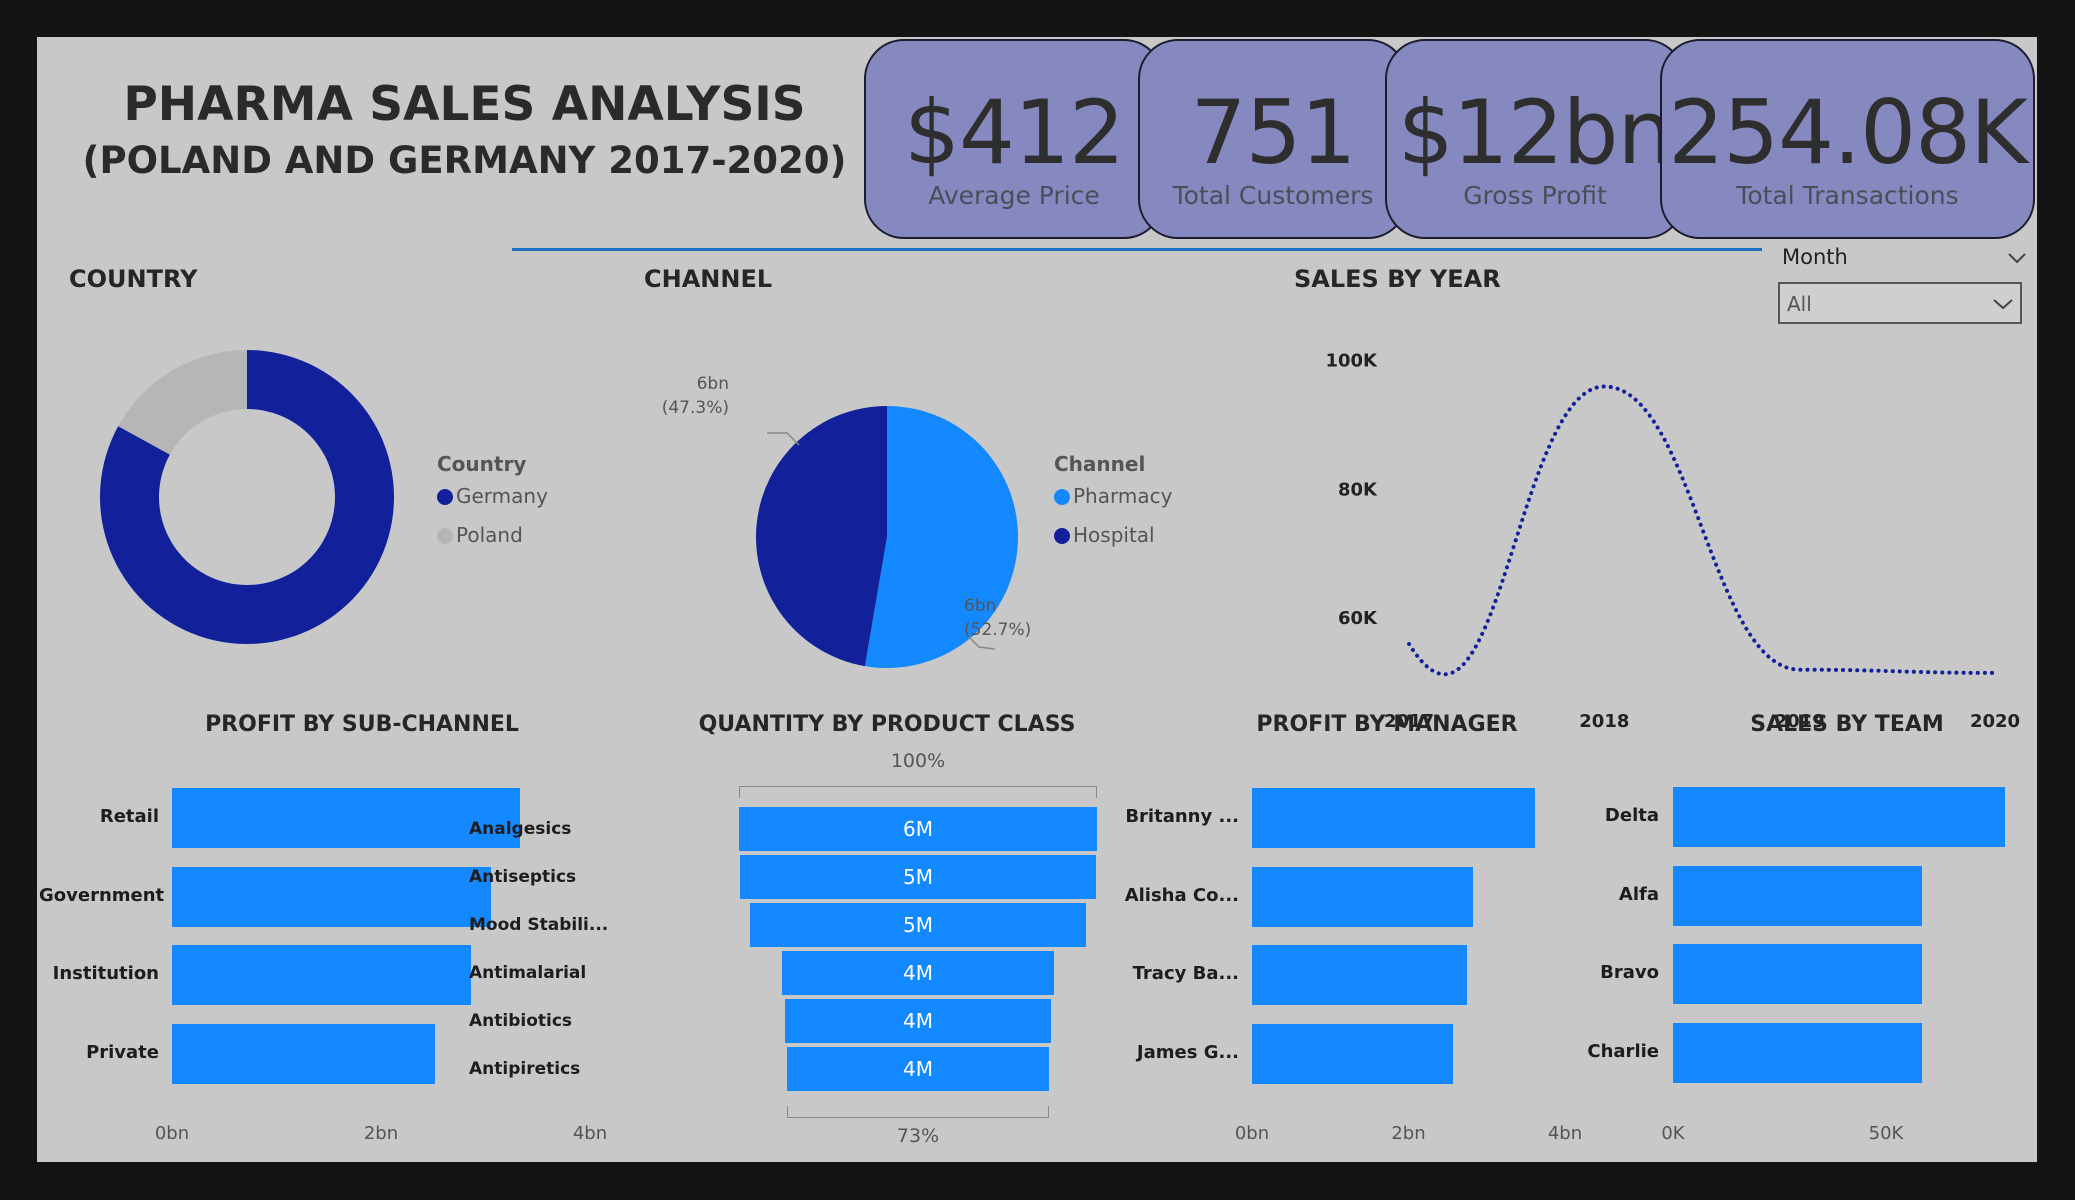 The height and width of the screenshot is (1200, 2075). I want to click on category-label: Analgesics, so click(520, 829).